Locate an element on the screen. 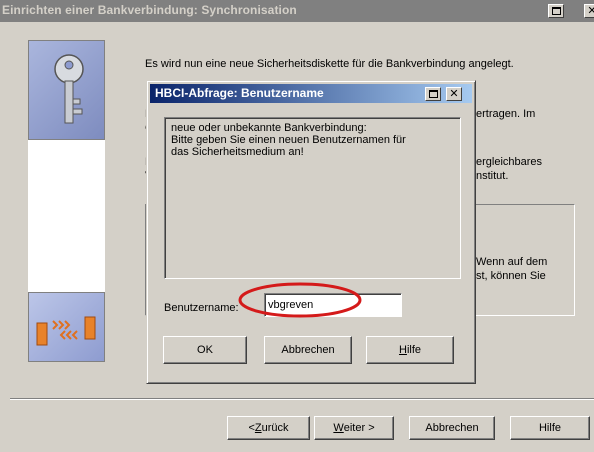 This screenshot has width=594, height=452. dialog-help-title-button is located at coordinates (433, 94).